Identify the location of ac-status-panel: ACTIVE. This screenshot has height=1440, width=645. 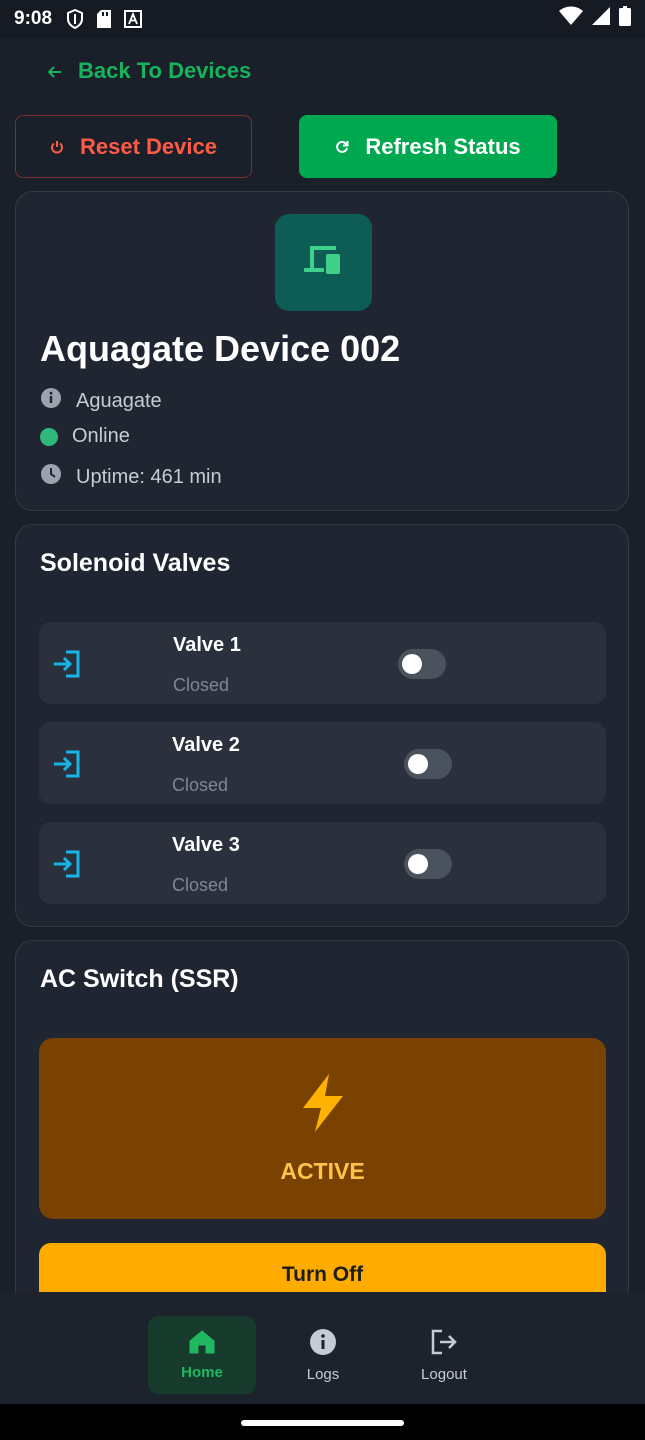
(322, 1128).